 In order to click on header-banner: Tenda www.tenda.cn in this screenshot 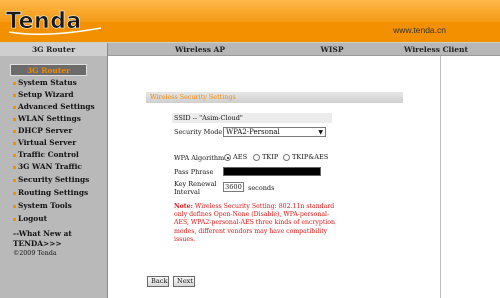, I will do `click(250, 21)`.